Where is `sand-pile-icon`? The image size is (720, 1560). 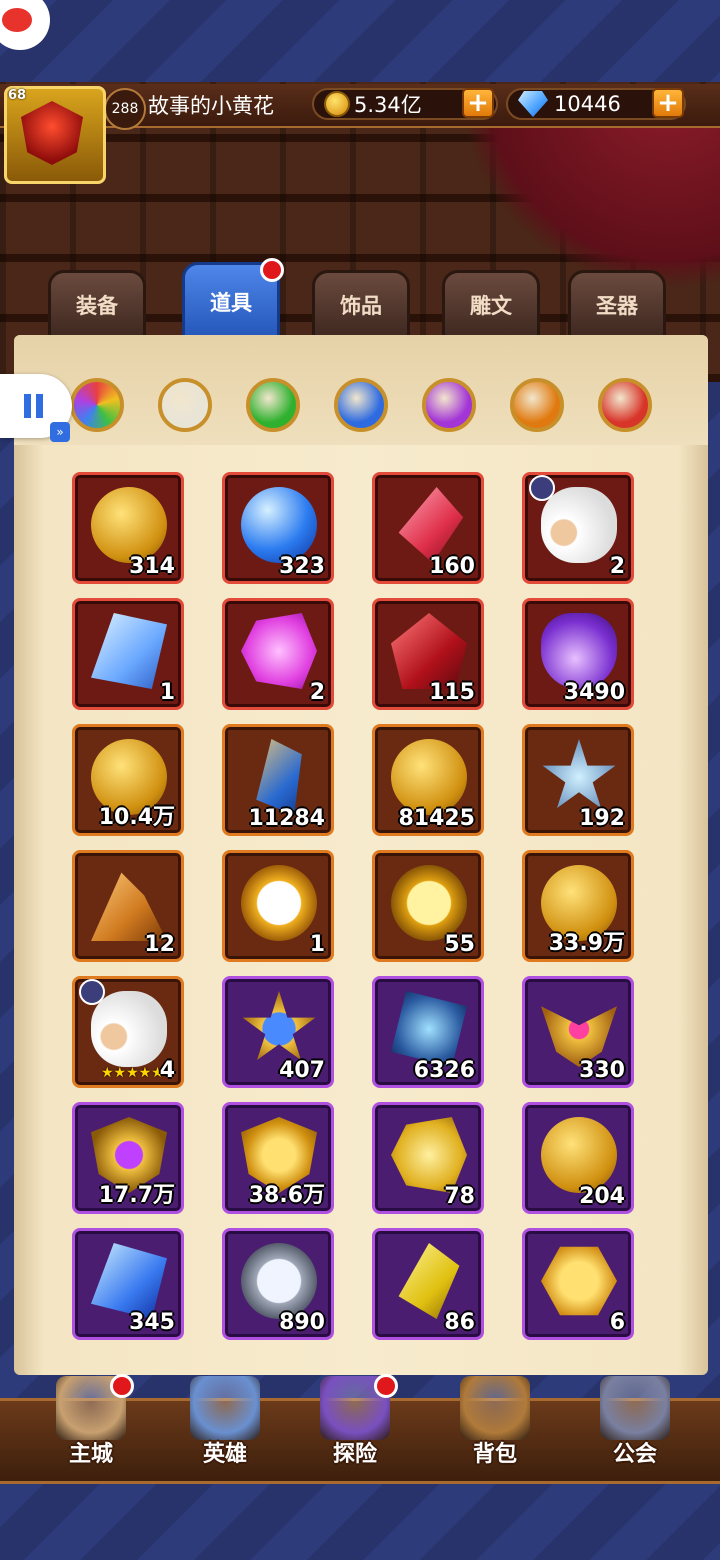 sand-pile-icon is located at coordinates (129, 906).